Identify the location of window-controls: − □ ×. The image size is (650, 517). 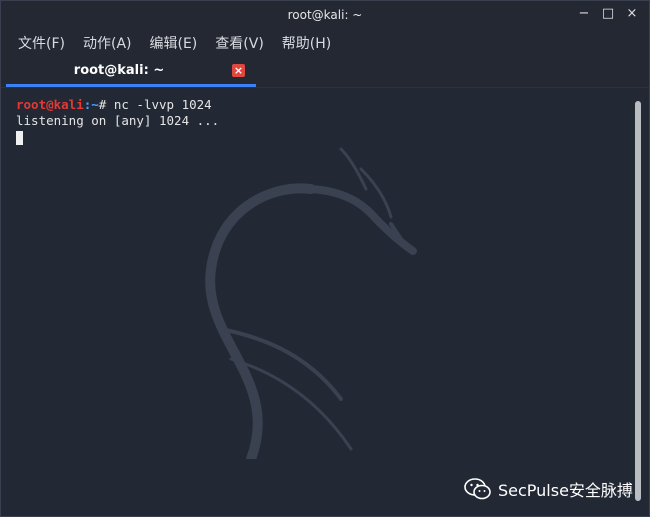
(608, 14).